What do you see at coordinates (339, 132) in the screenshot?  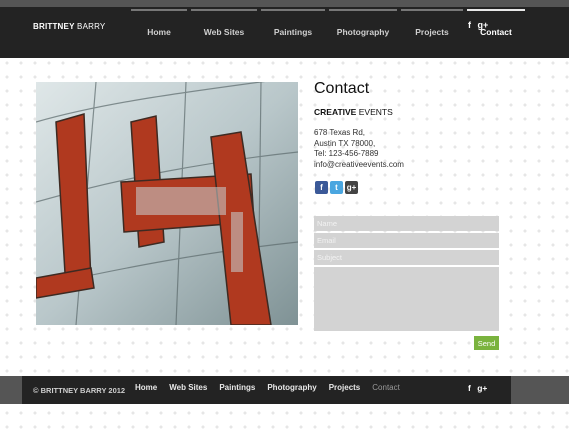 I see `address-line-1: 678 Texas Rd,` at bounding box center [339, 132].